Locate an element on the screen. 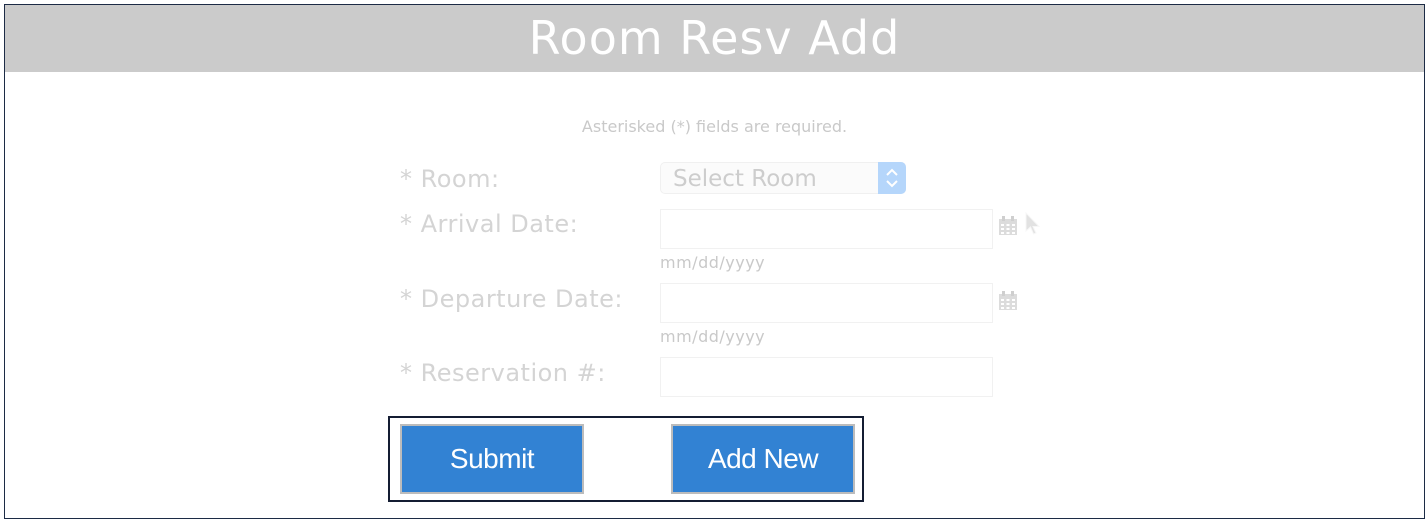 The image size is (1427, 522). form-actions-highlight: Submit Add New is located at coordinates (626, 459).